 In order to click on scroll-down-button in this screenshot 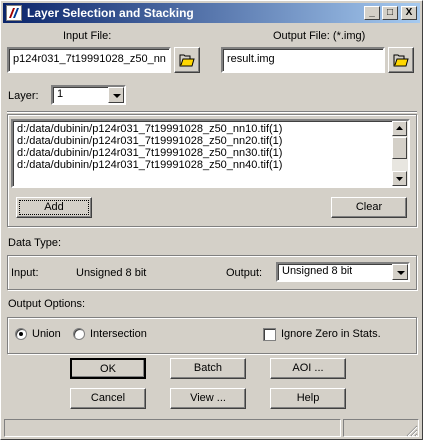, I will do `click(399, 178)`.